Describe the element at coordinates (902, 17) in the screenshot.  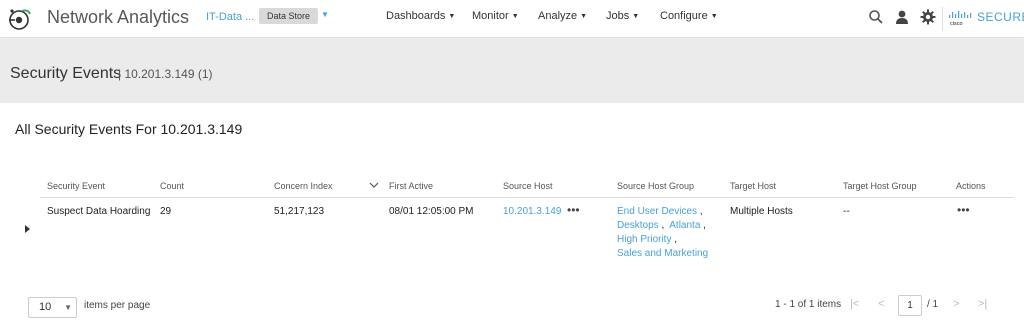
I see `user-icon` at that location.